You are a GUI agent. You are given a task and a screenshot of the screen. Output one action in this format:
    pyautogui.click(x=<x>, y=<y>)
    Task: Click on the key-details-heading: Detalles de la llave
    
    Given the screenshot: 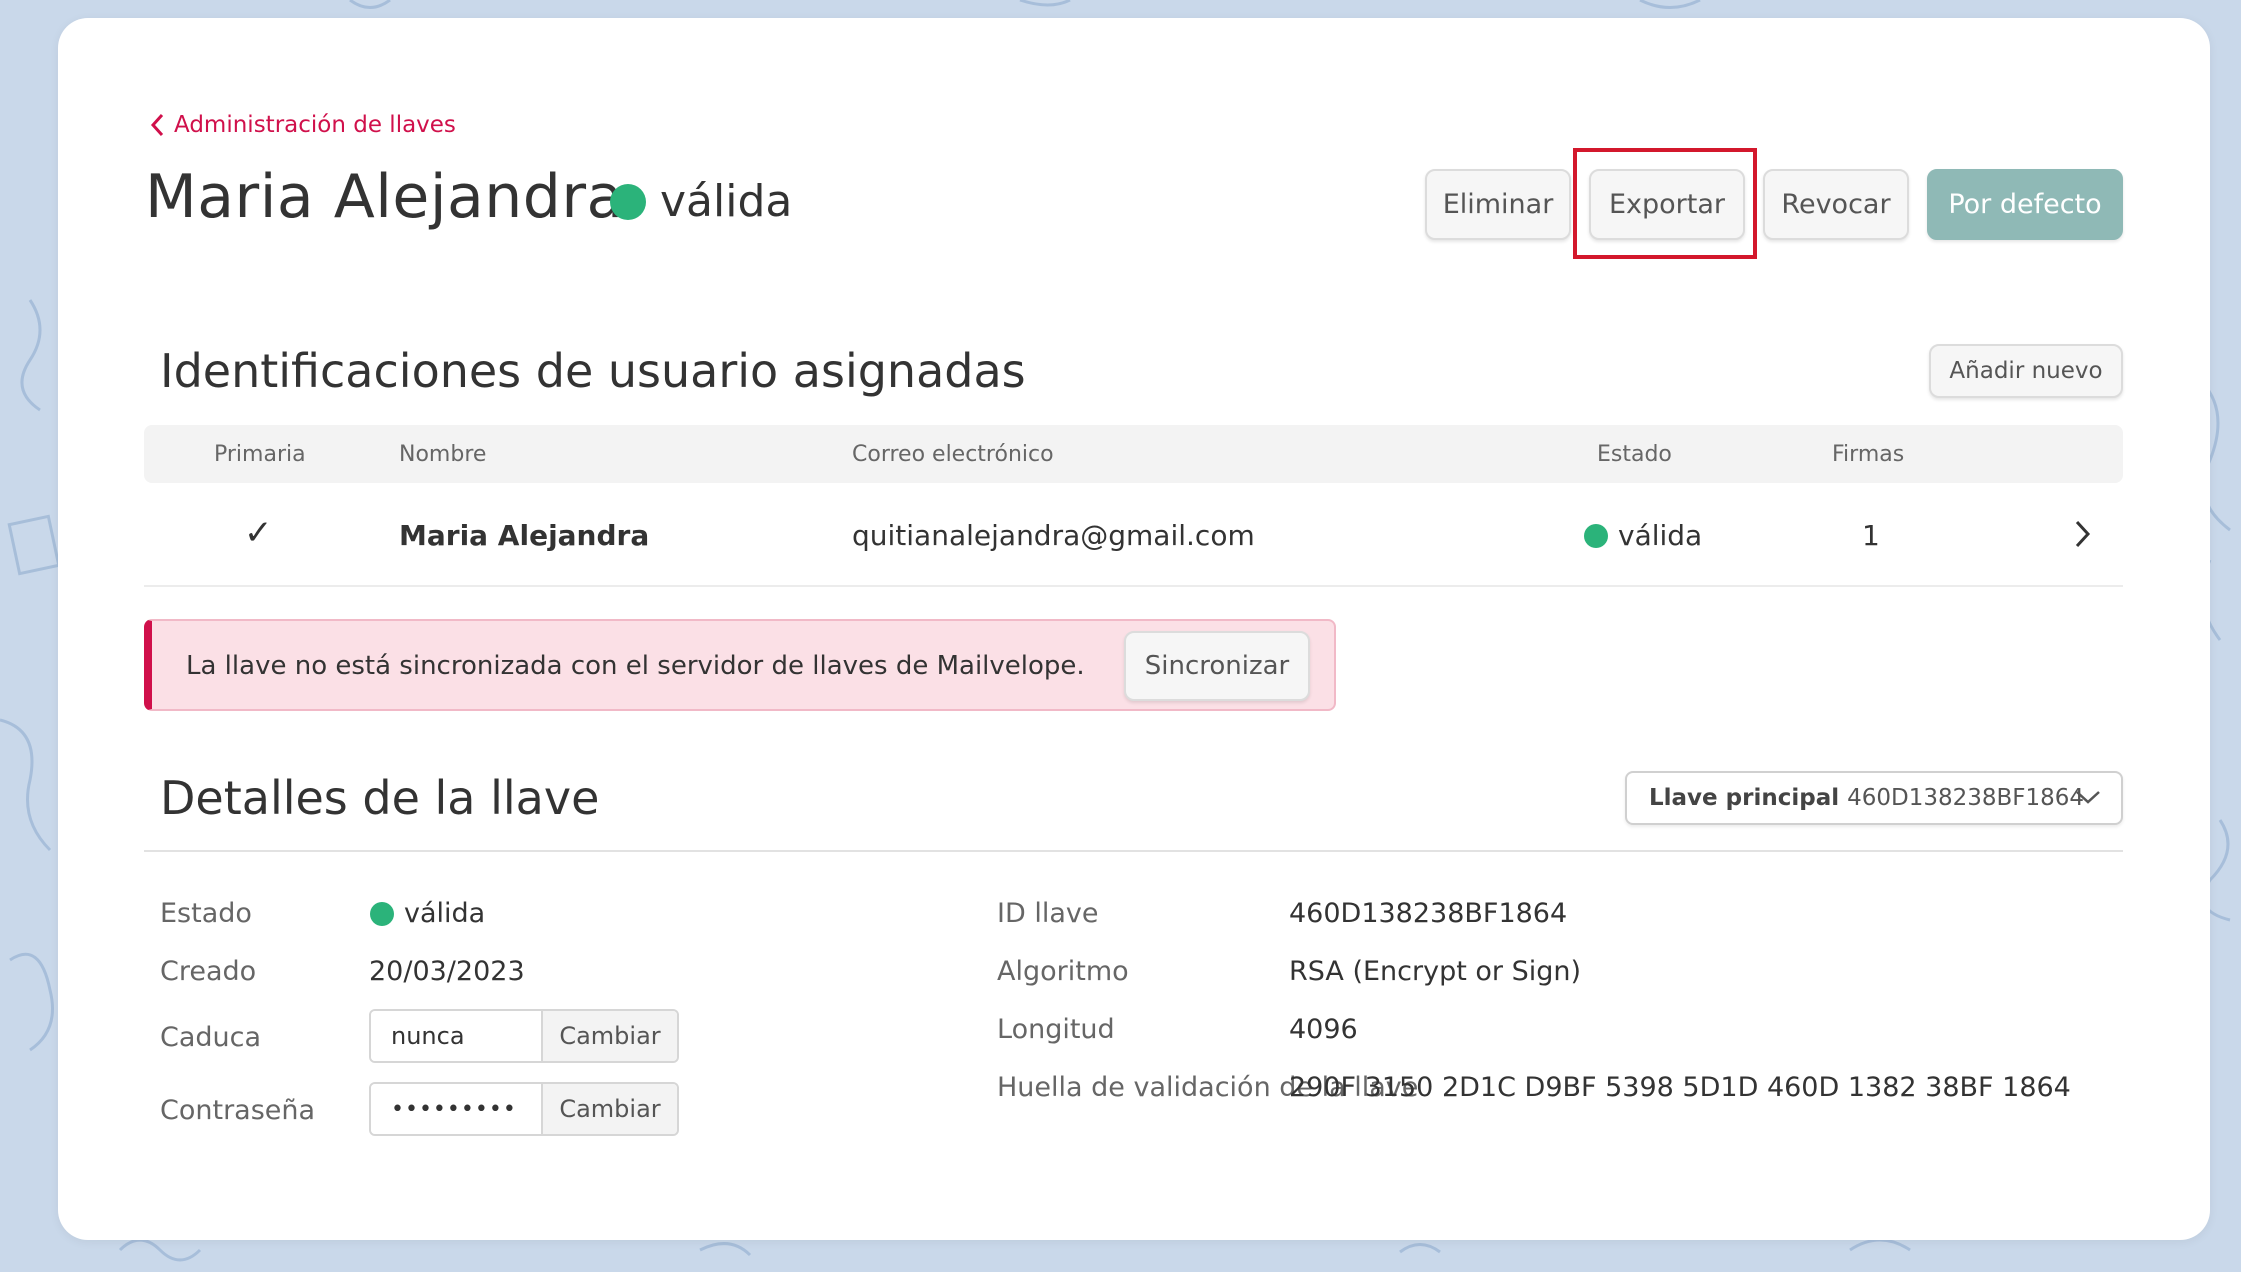 What is the action you would take?
    pyautogui.click(x=380, y=798)
    